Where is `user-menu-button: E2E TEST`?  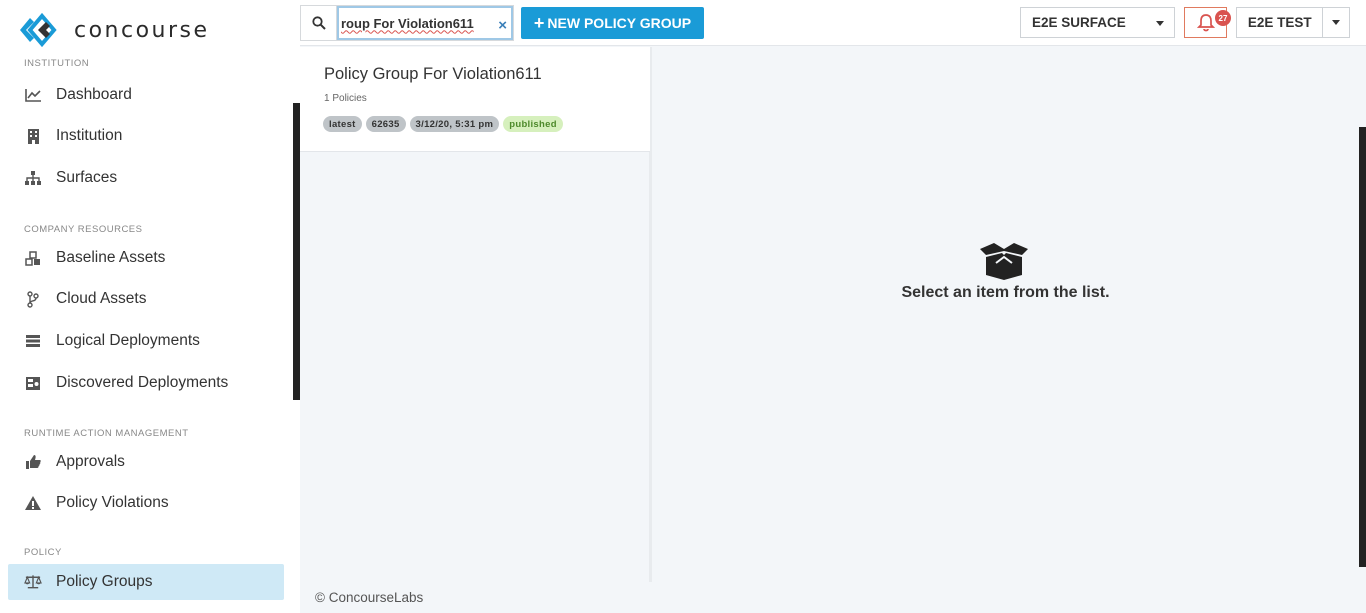
user-menu-button: E2E TEST is located at coordinates (1279, 22).